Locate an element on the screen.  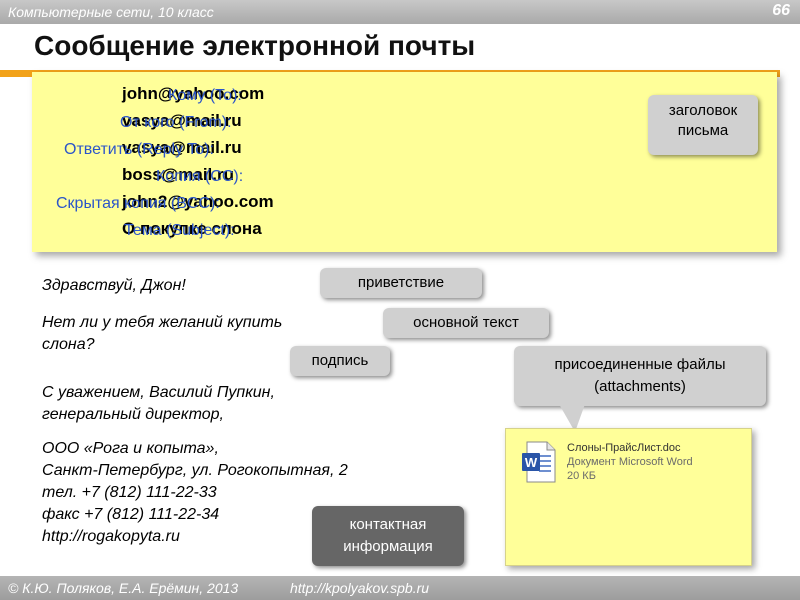
main-text-callout: основной текст is located at coordinates (466, 323).